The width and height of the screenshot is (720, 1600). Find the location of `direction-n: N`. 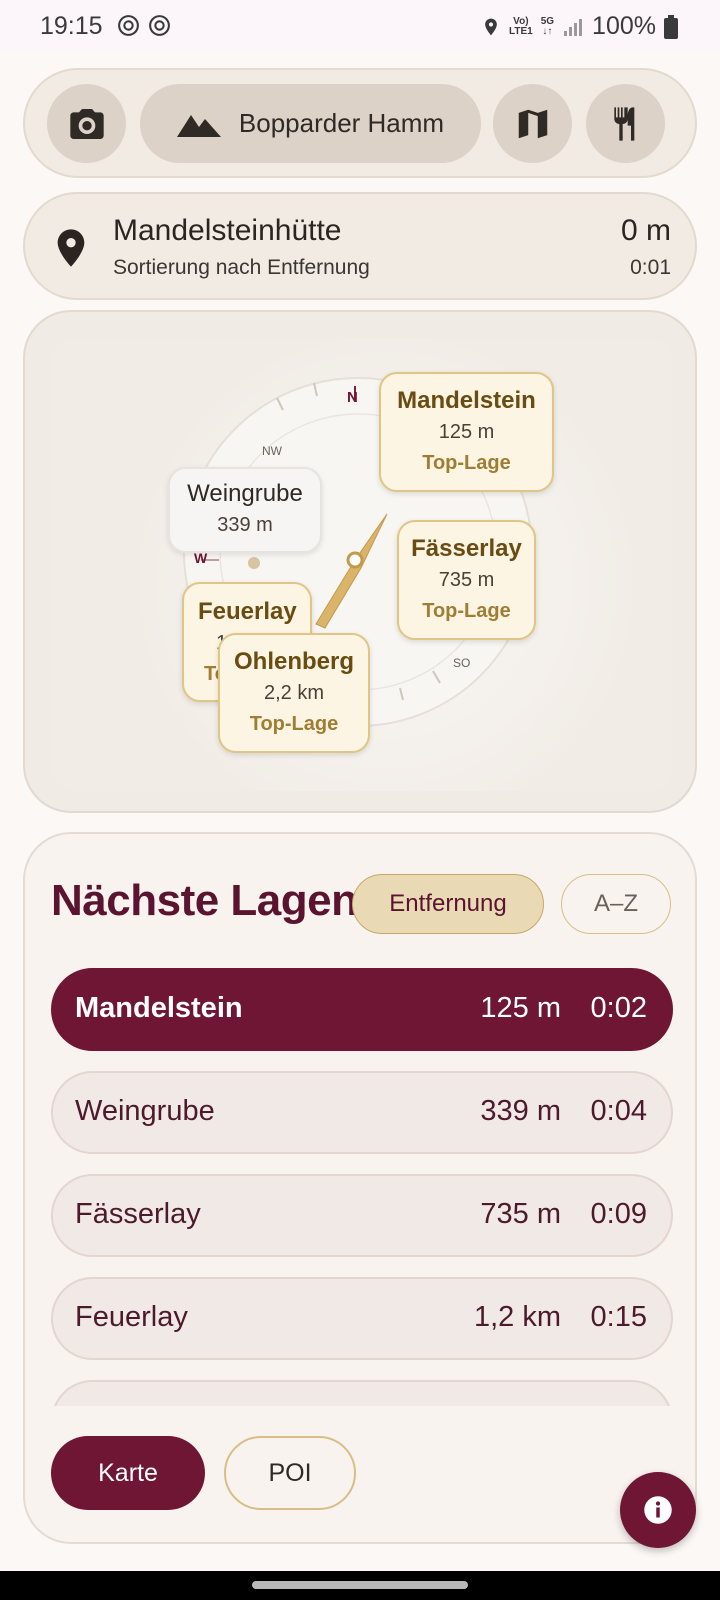

direction-n: N is located at coordinates (352, 397).